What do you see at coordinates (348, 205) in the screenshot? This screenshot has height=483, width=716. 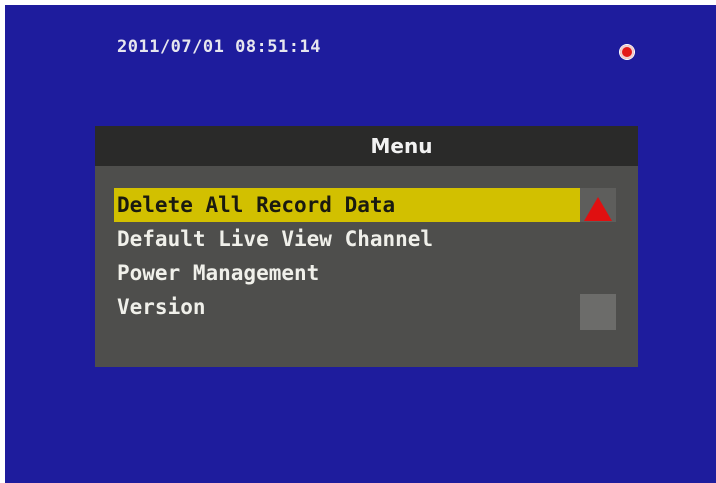 I see `menu-item-delete-all-record-data: Delete All Record Data` at bounding box center [348, 205].